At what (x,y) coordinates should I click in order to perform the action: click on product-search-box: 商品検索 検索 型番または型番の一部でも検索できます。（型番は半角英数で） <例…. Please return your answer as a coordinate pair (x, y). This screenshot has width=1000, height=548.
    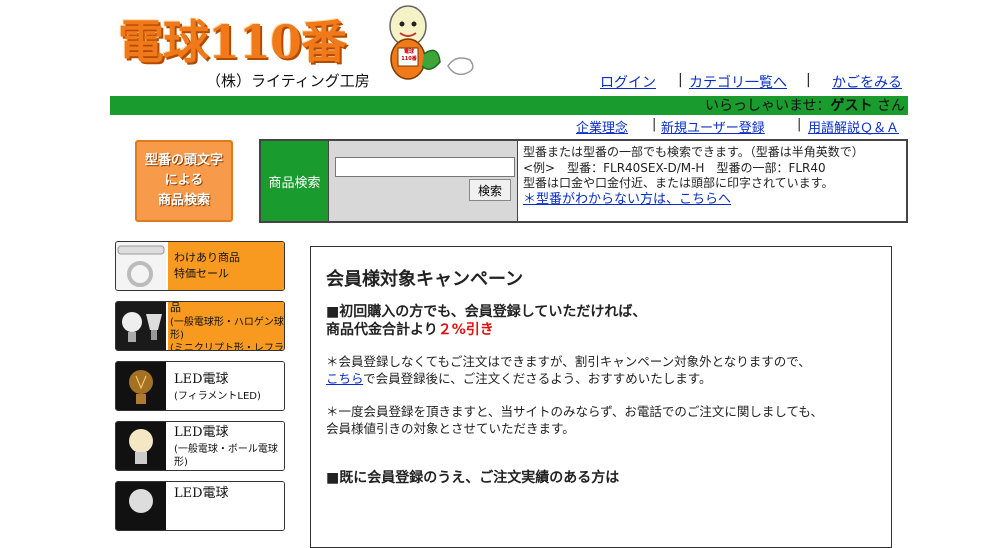
    Looking at the image, I should click on (583, 181).